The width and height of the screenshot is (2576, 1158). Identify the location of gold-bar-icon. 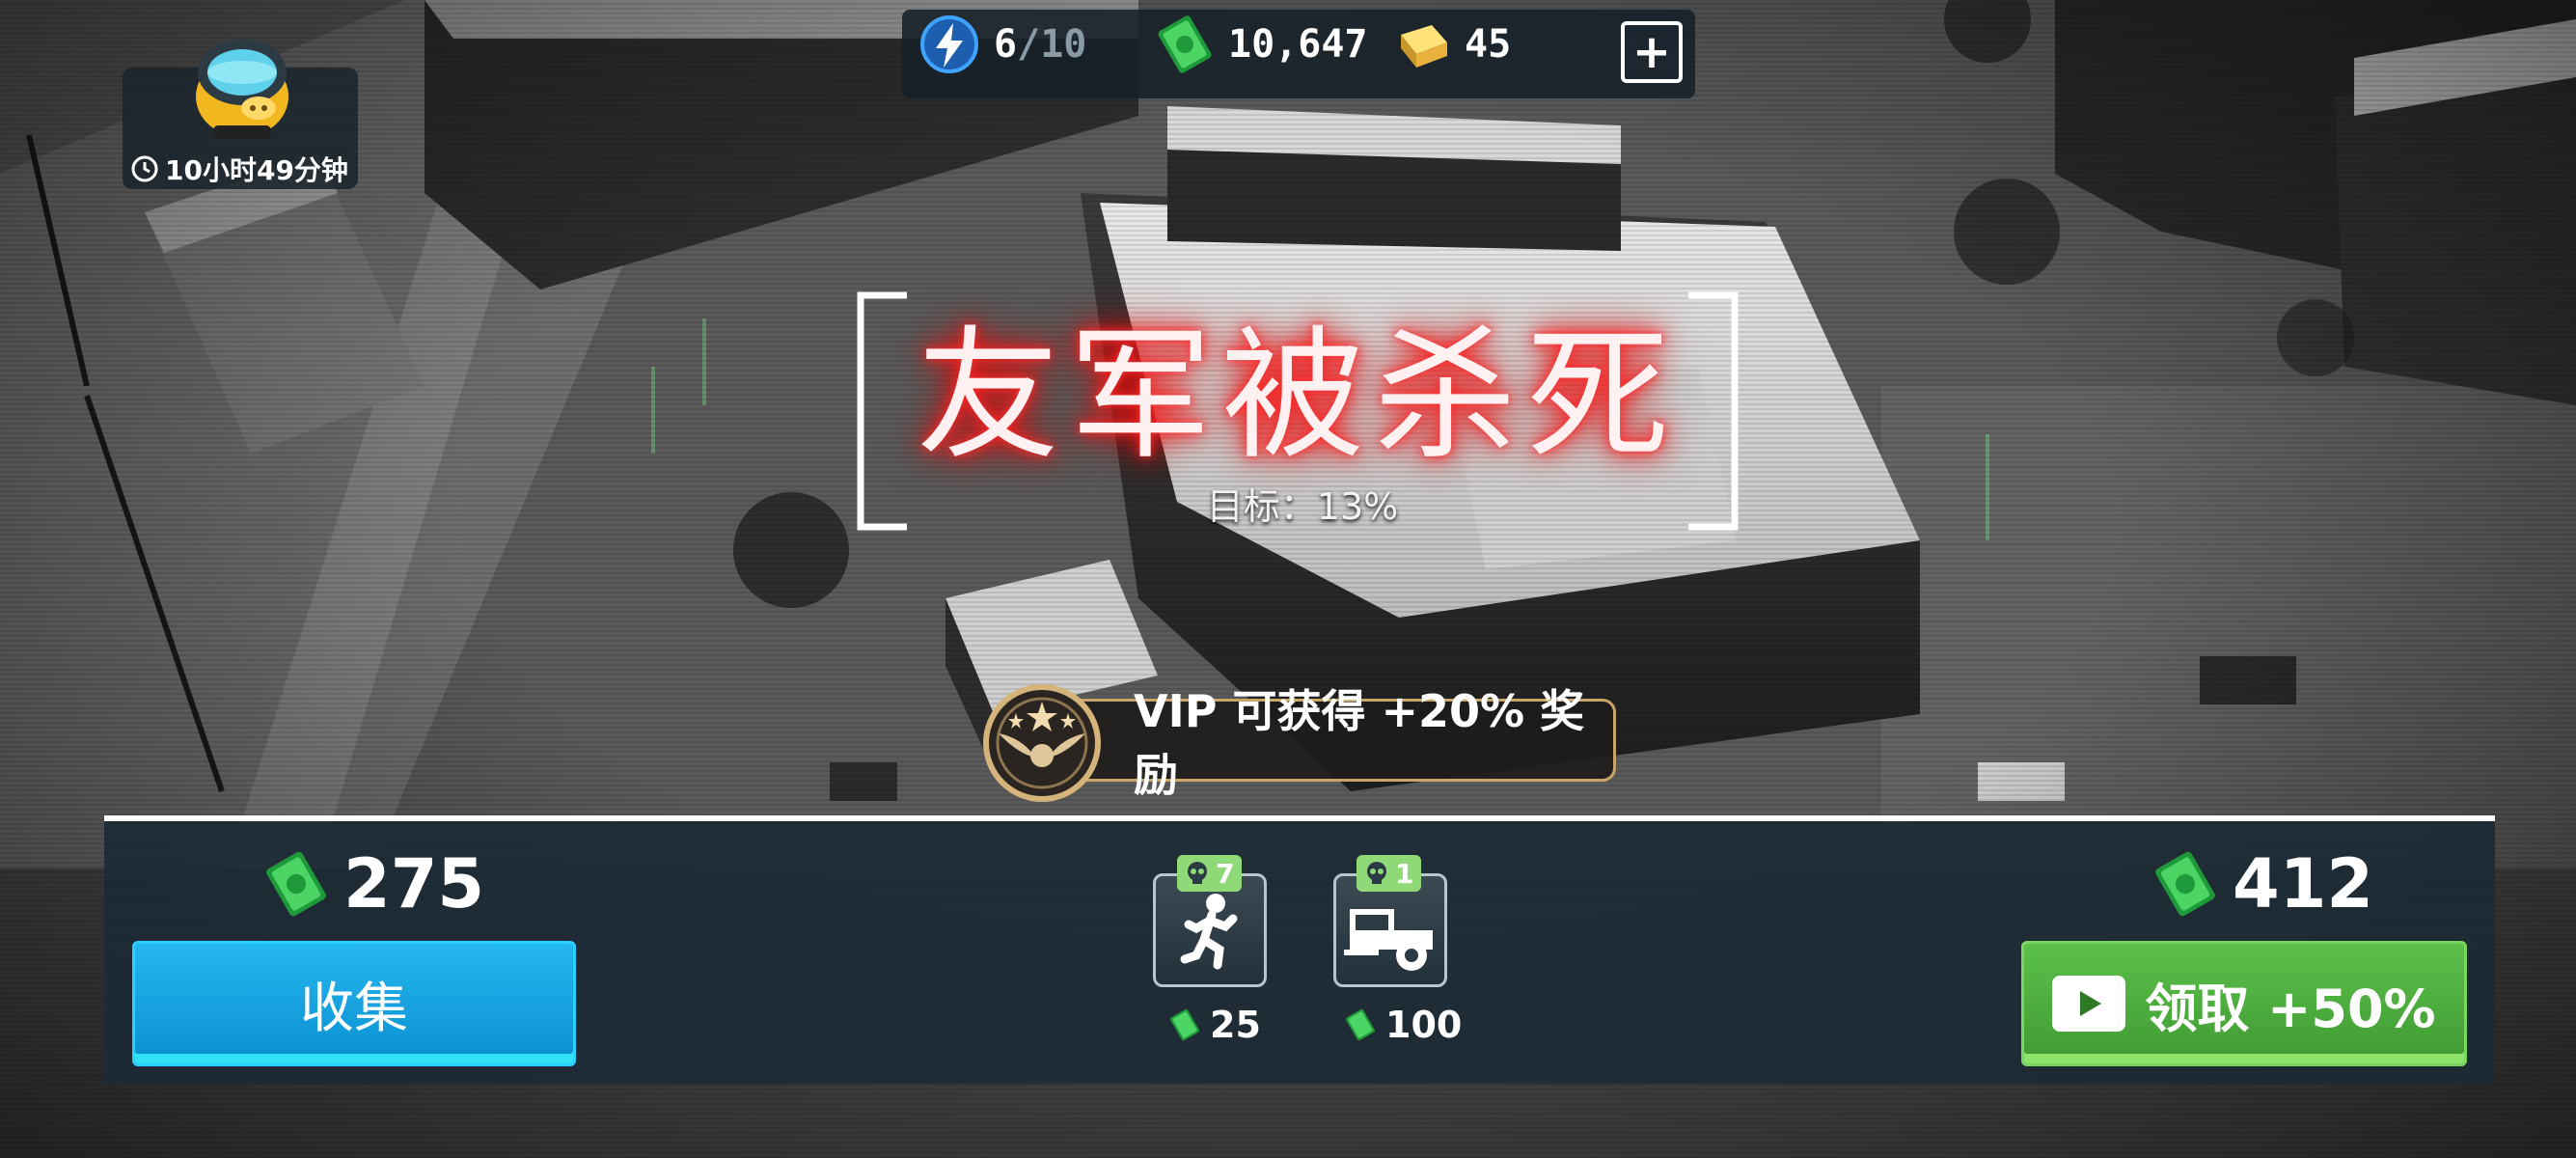
(1424, 46).